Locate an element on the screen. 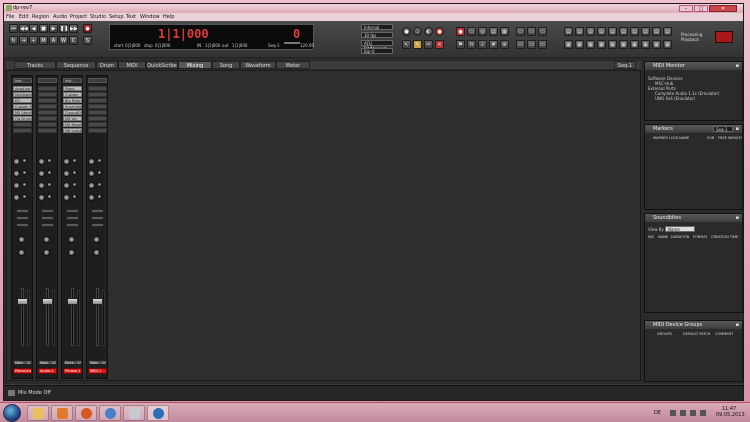 The height and width of the screenshot is (422, 750). record-button: ● is located at coordinates (87, 28).